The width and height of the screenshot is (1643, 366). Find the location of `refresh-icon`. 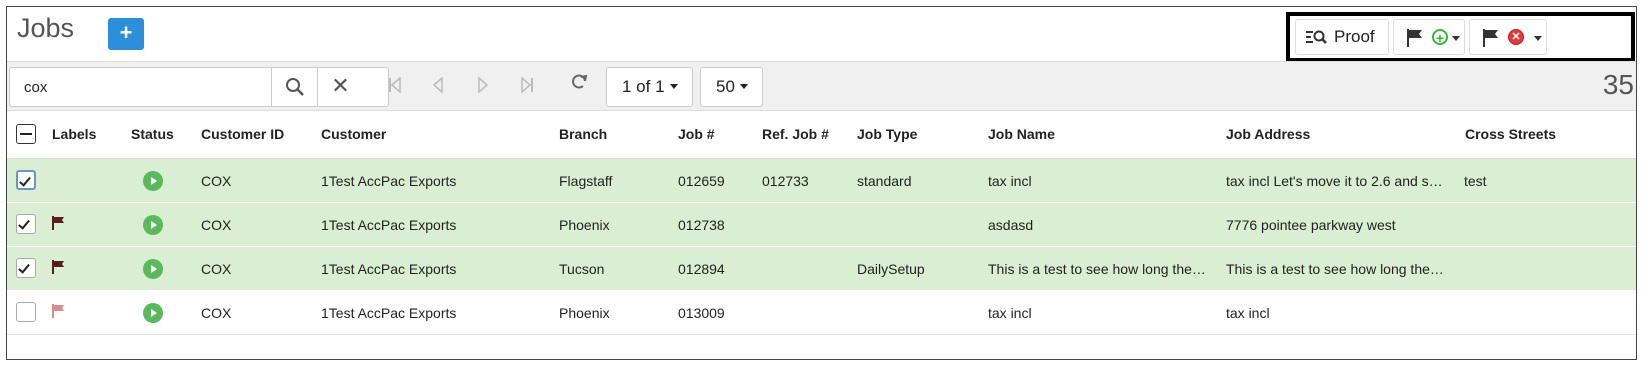

refresh-icon is located at coordinates (579, 82).